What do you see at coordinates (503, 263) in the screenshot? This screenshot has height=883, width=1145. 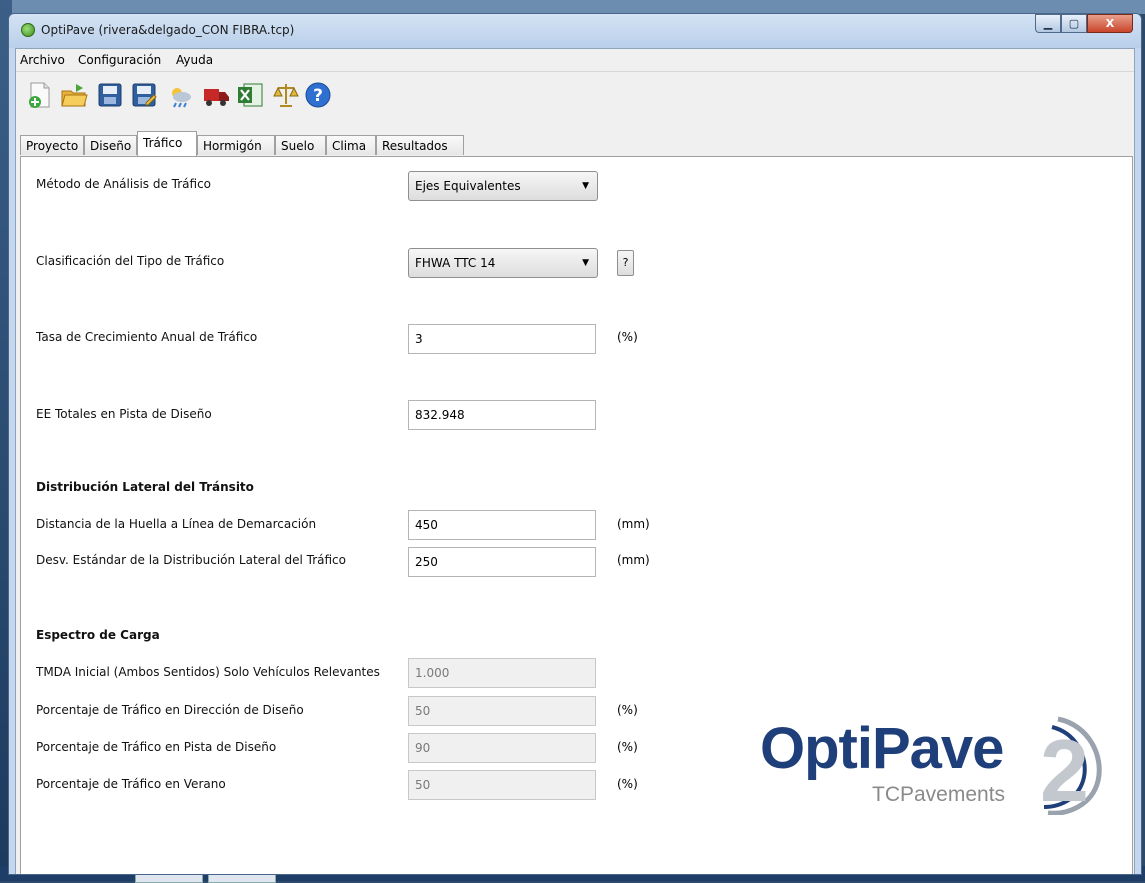 I see `classification-select: FHWA TTC 14 ▼` at bounding box center [503, 263].